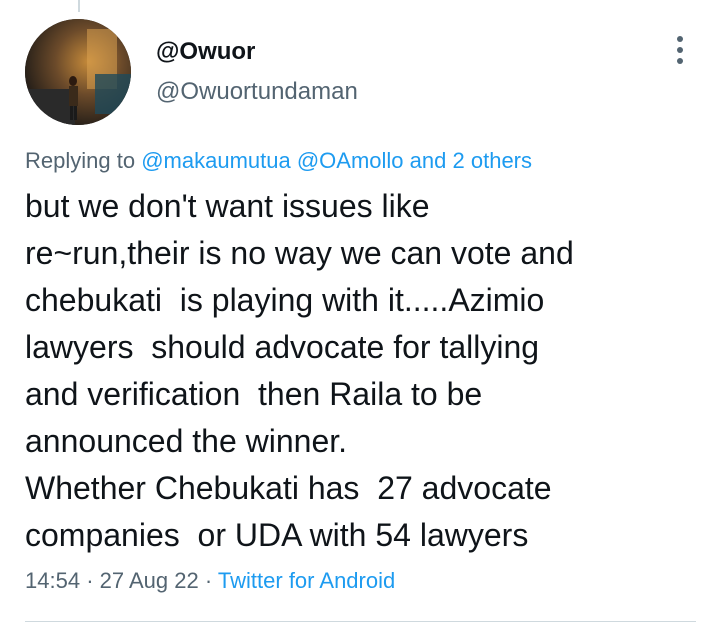 This screenshot has width=720, height=627. I want to click on thread-connector-line, so click(79, 6).